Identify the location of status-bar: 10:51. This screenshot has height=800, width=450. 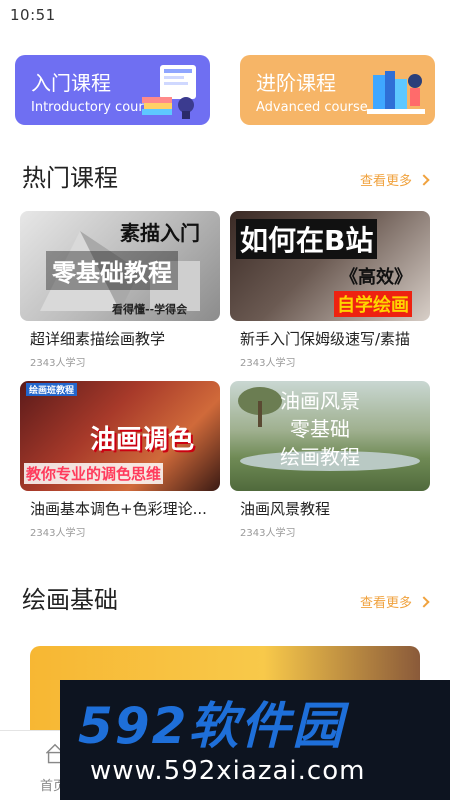
(225, 16).